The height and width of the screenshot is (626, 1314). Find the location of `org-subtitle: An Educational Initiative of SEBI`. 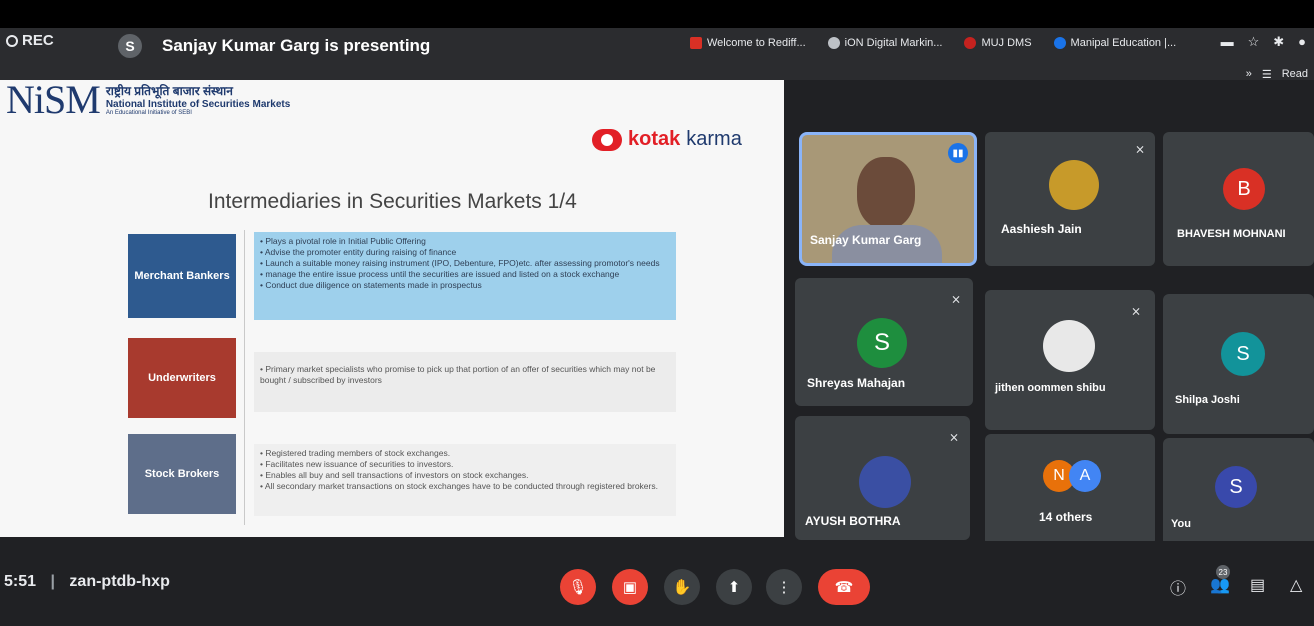

org-subtitle: An Educational Initiative of SEBI is located at coordinates (148, 113).